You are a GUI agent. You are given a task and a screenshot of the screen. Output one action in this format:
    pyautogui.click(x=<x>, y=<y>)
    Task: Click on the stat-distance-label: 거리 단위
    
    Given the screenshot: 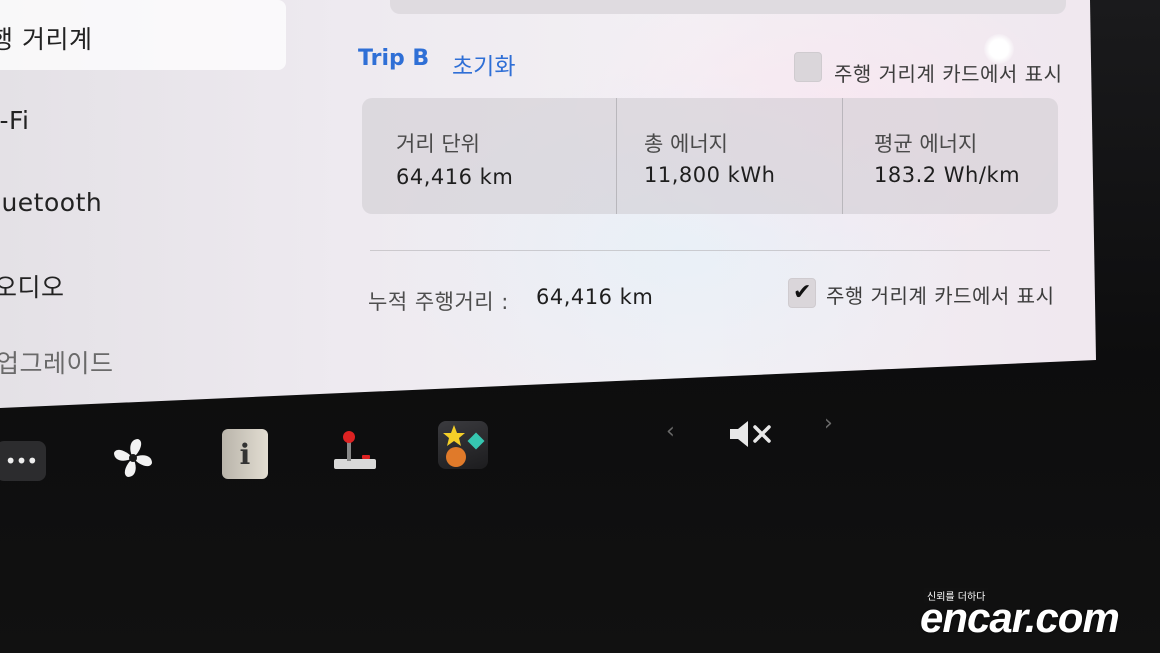 What is the action you would take?
    pyautogui.click(x=438, y=144)
    